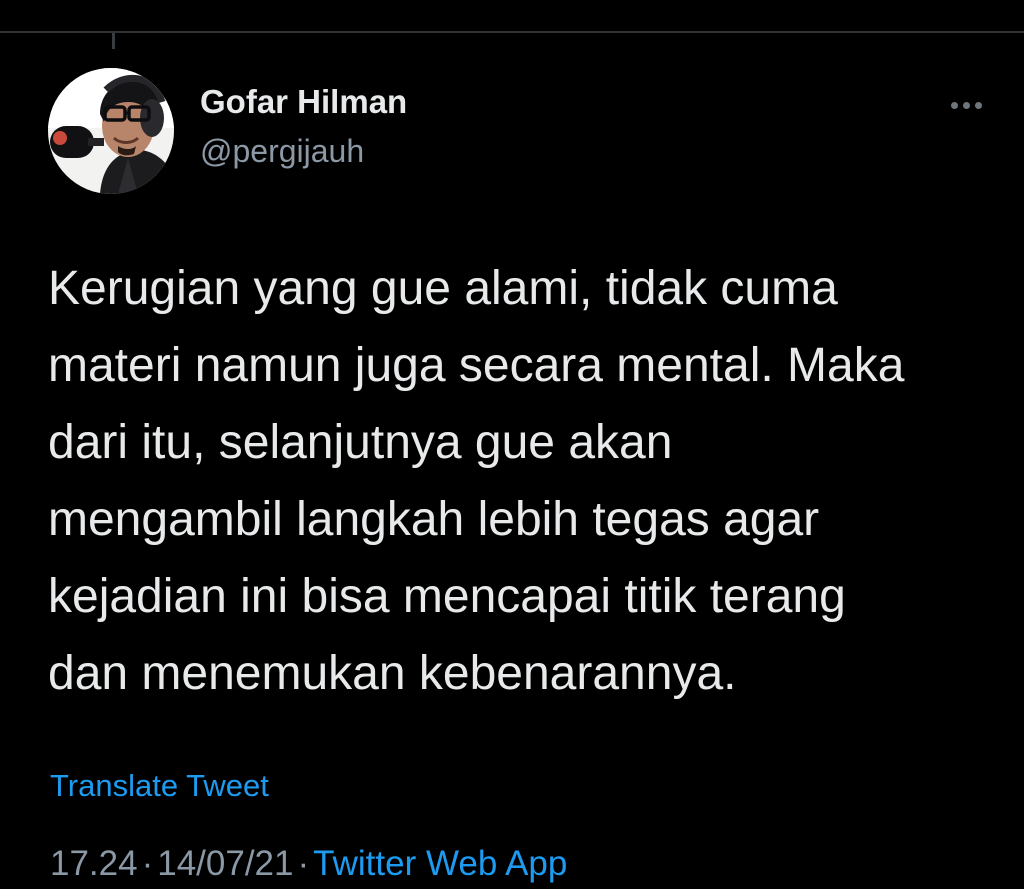 The height and width of the screenshot is (889, 1024). I want to click on user-names: Gofar Hilman @pergijauh, so click(303, 126).